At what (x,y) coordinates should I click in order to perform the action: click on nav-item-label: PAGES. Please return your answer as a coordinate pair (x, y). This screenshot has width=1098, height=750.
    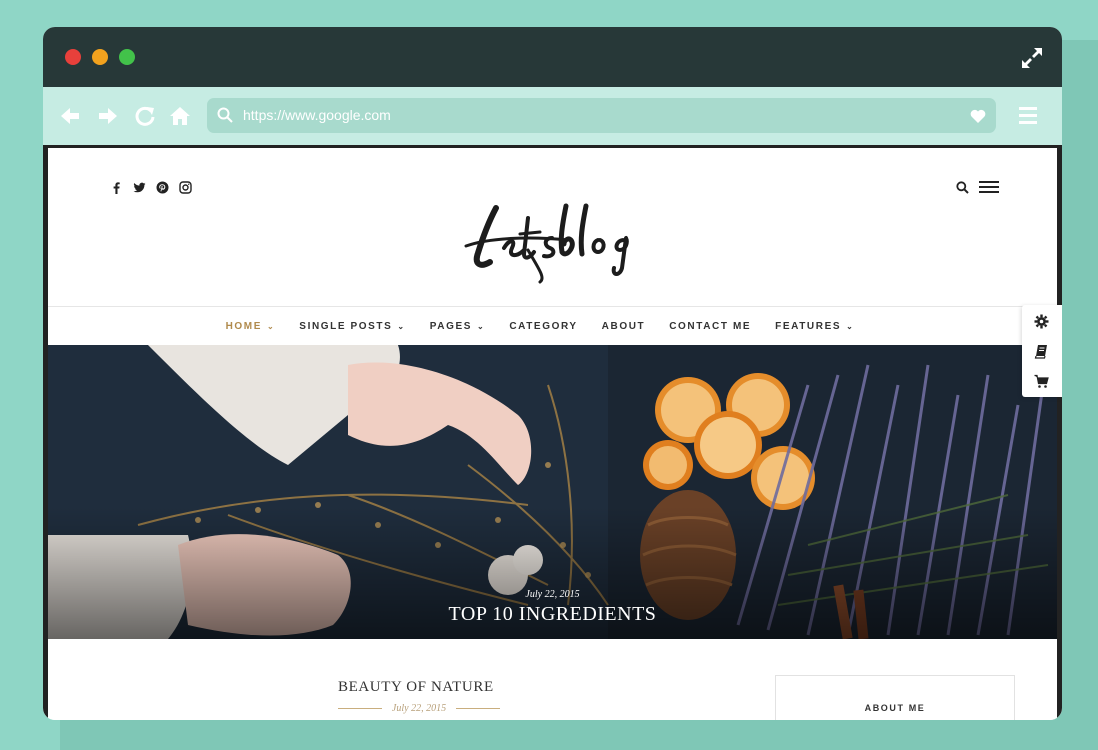
    Looking at the image, I should click on (450, 326).